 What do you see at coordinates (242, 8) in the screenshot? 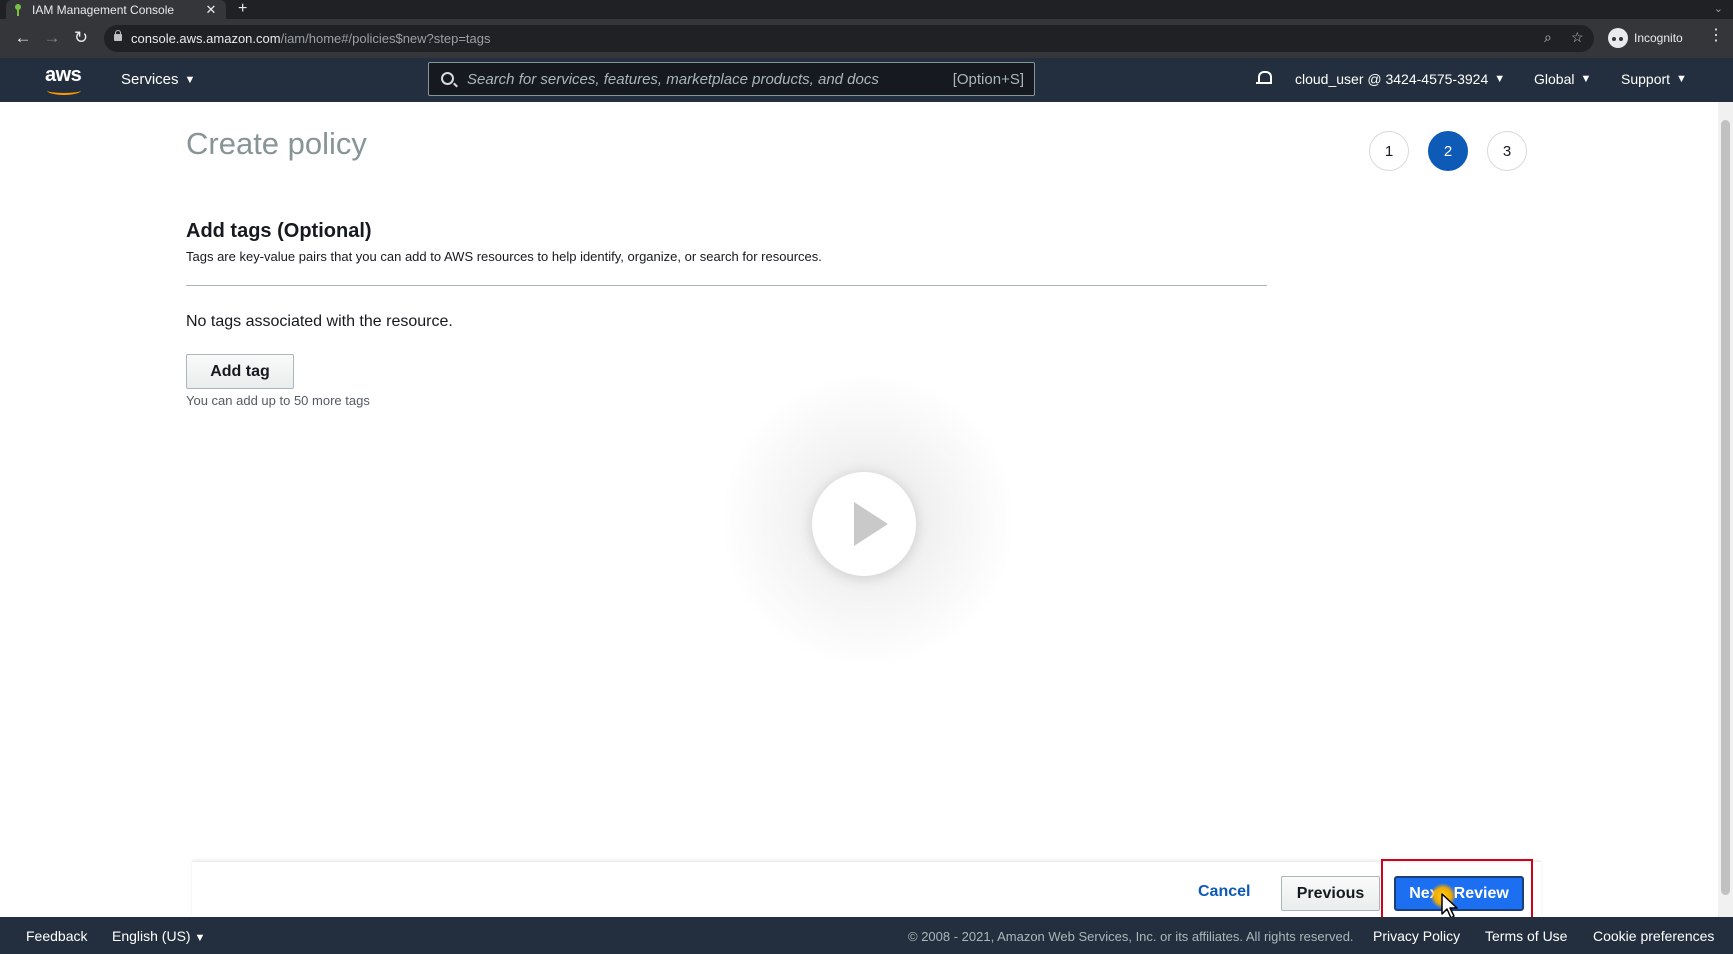
I see `new-tab-icon: +` at bounding box center [242, 8].